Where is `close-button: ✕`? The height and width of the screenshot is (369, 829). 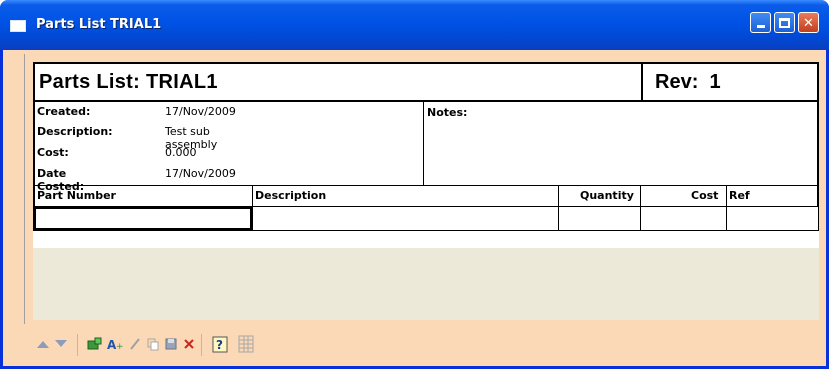 close-button: ✕ is located at coordinates (808, 22).